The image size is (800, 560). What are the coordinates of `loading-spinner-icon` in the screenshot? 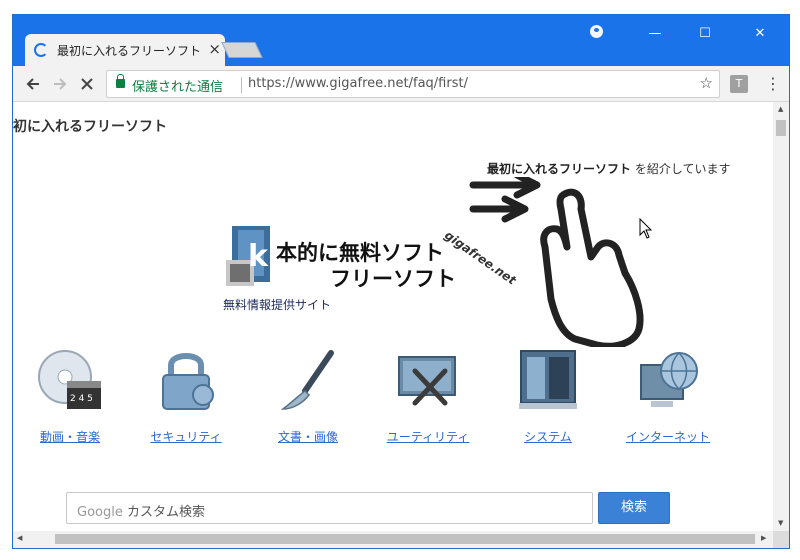 It's located at (41, 50).